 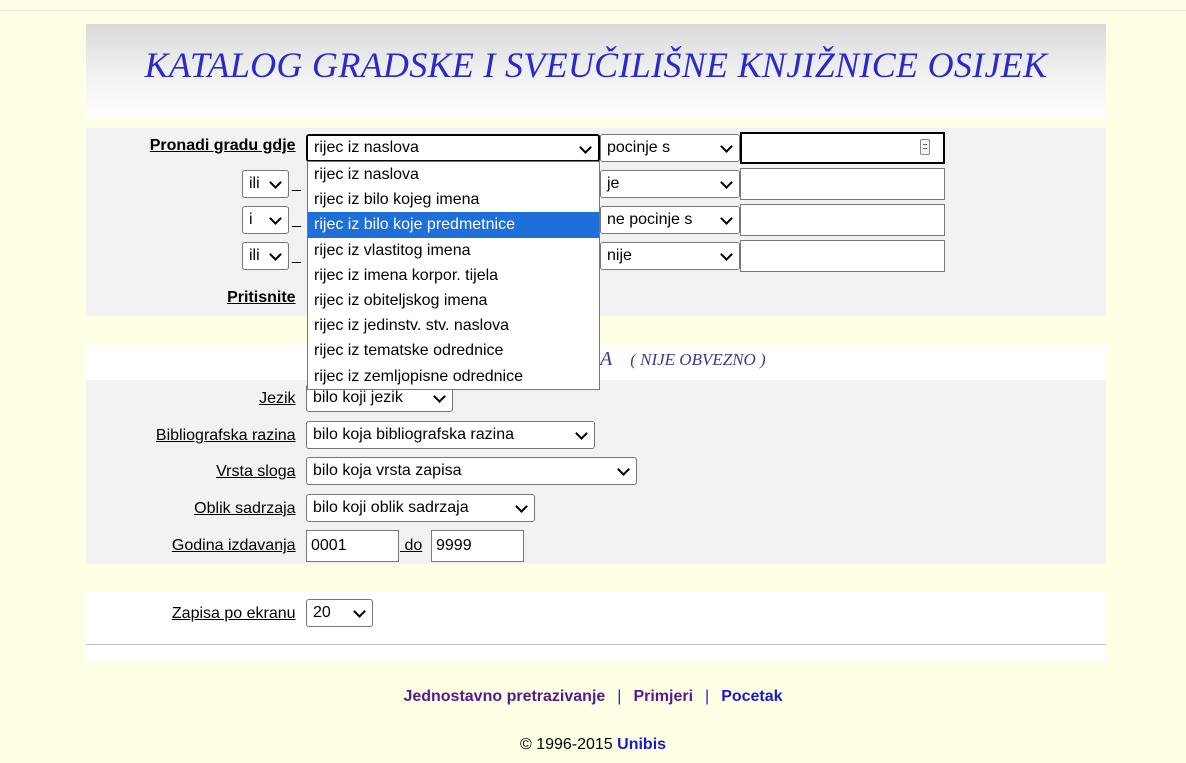 I want to click on language-label: Jezik, so click(x=279, y=399).